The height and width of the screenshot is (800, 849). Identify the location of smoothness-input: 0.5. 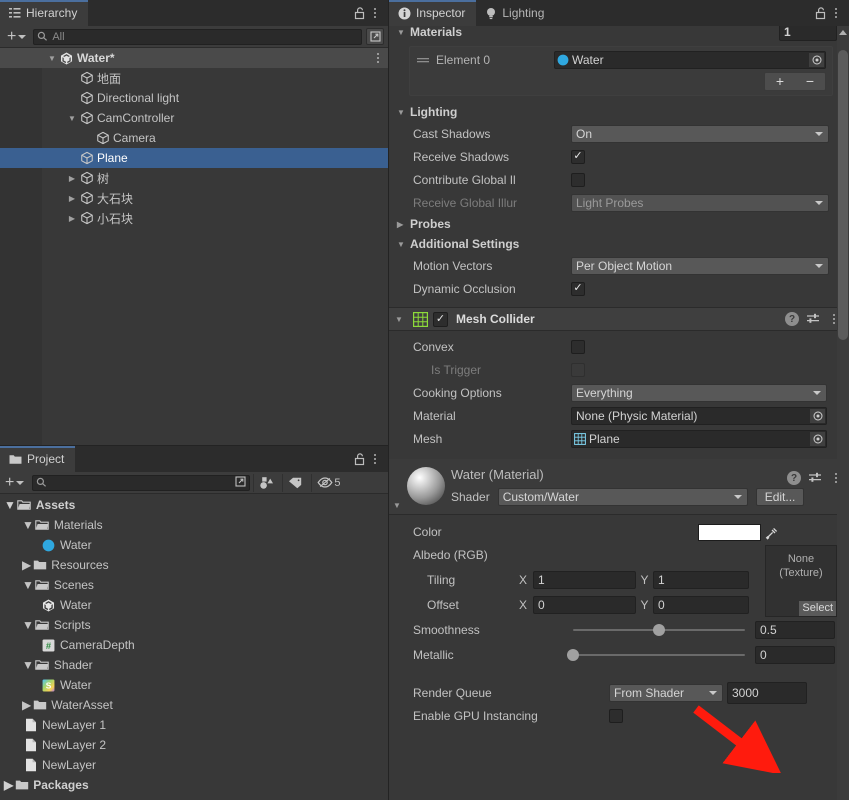
(795, 629).